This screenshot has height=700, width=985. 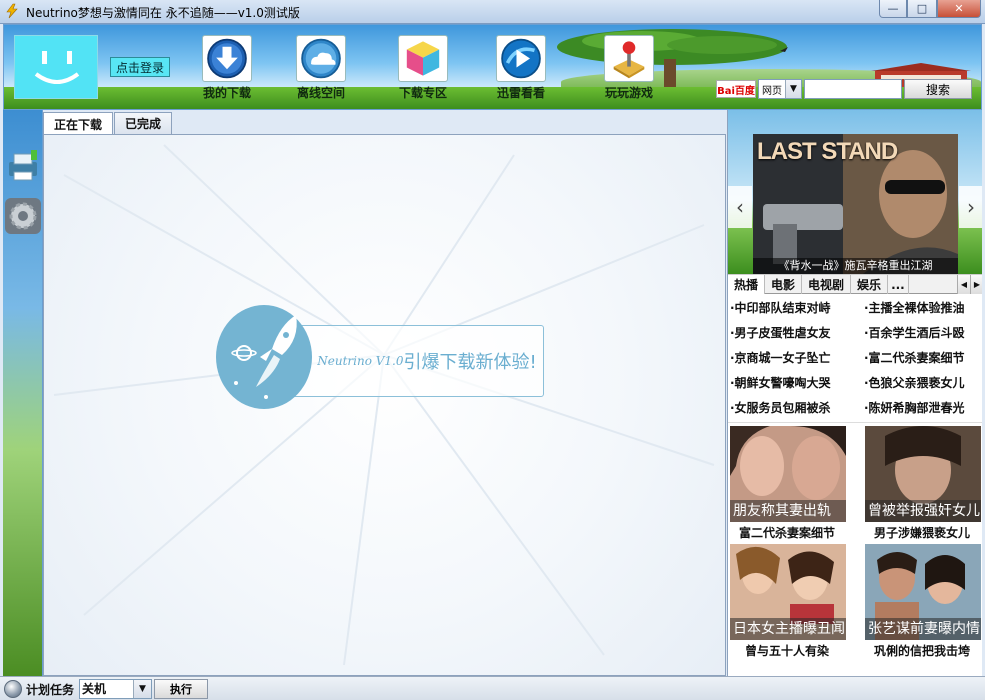 I want to click on login-button: 点击登录, so click(x=140, y=67).